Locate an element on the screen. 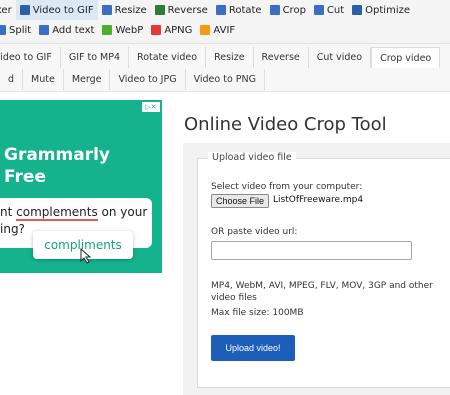 The width and height of the screenshot is (450, 395). toolbar-item-webp: WebP is located at coordinates (122, 30).